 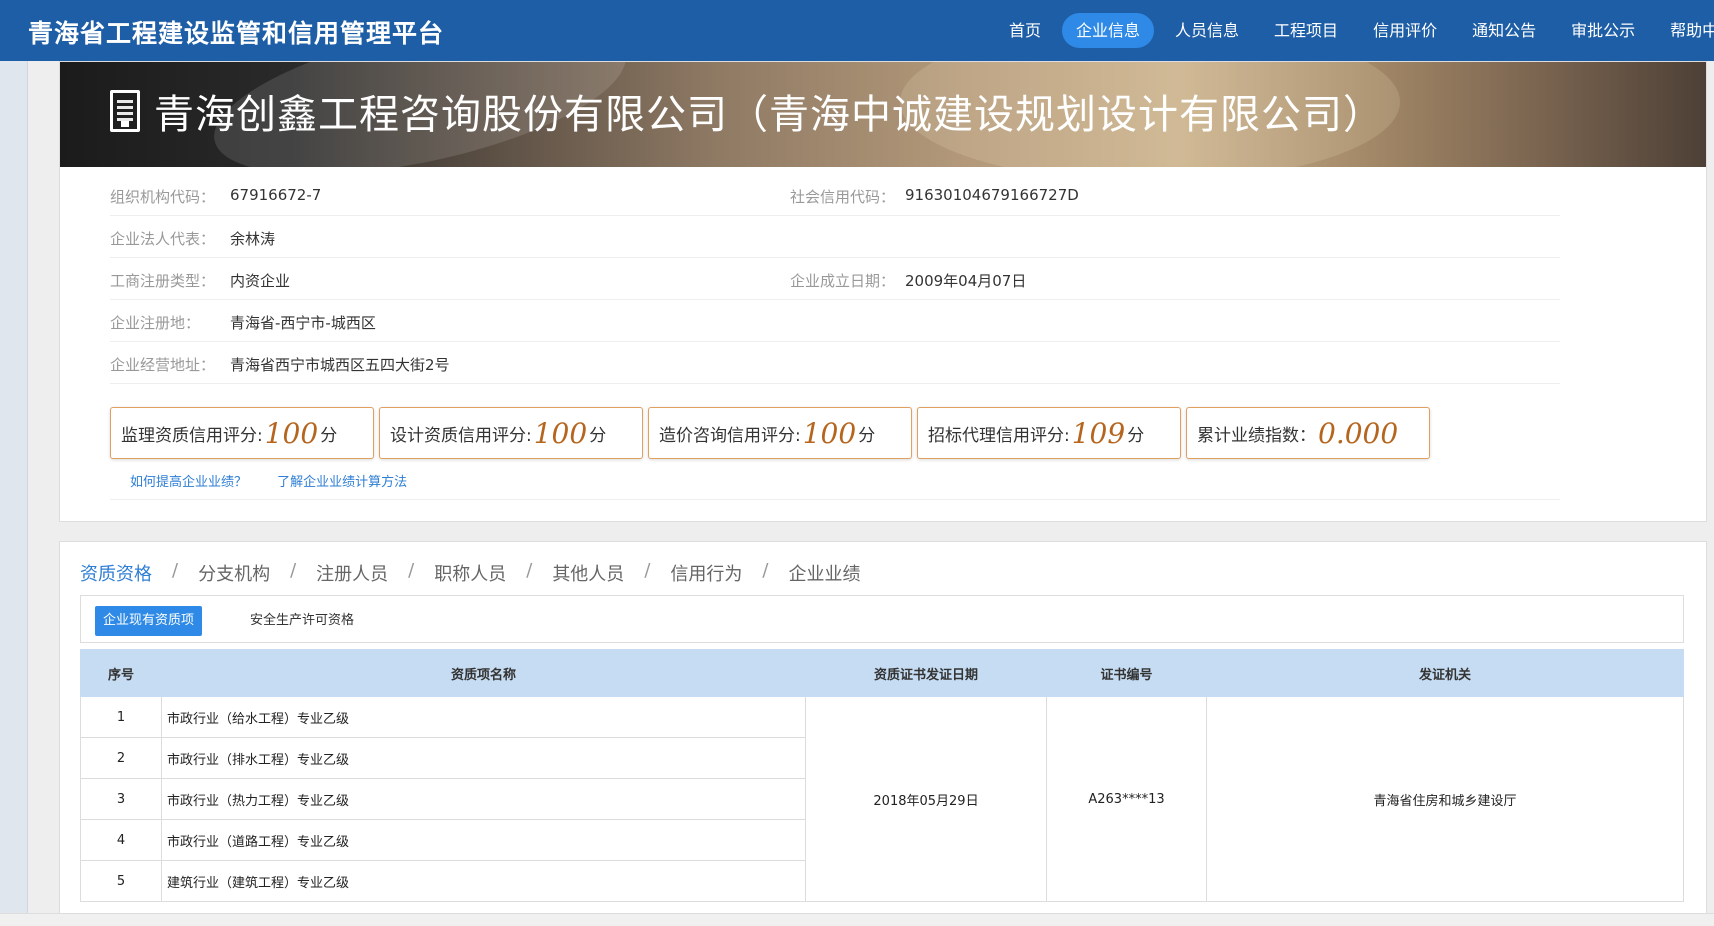 What do you see at coordinates (843, 197) in the screenshot?
I see `credit-code-label: 社会信用代码：` at bounding box center [843, 197].